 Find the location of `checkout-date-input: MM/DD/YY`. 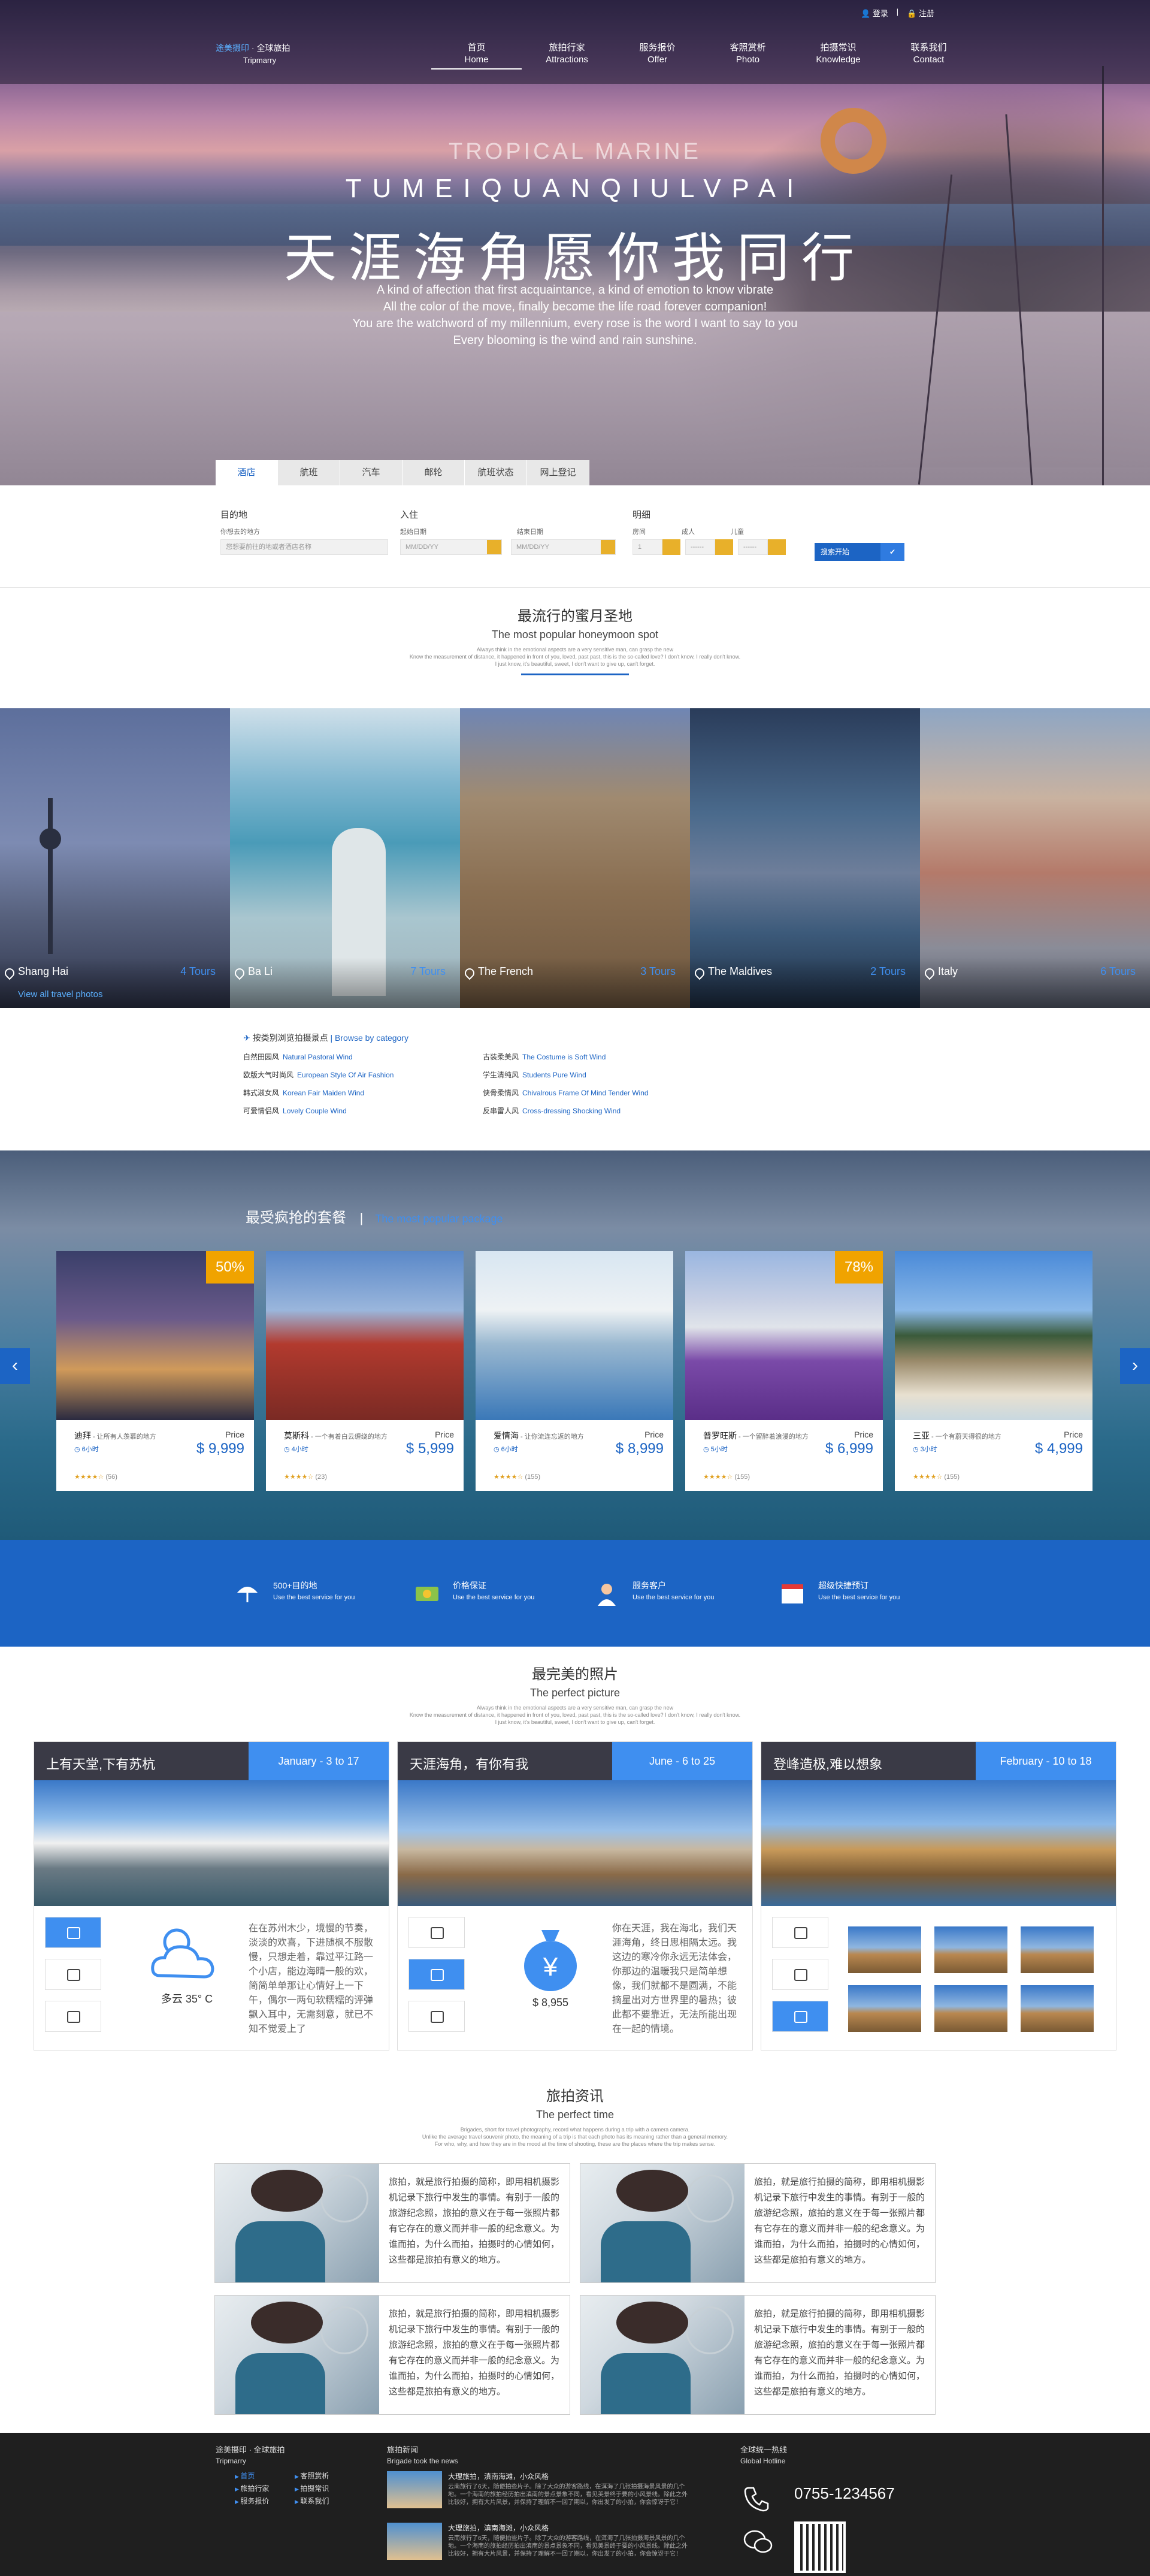

checkout-date-input: MM/DD/YY is located at coordinates (563, 547).